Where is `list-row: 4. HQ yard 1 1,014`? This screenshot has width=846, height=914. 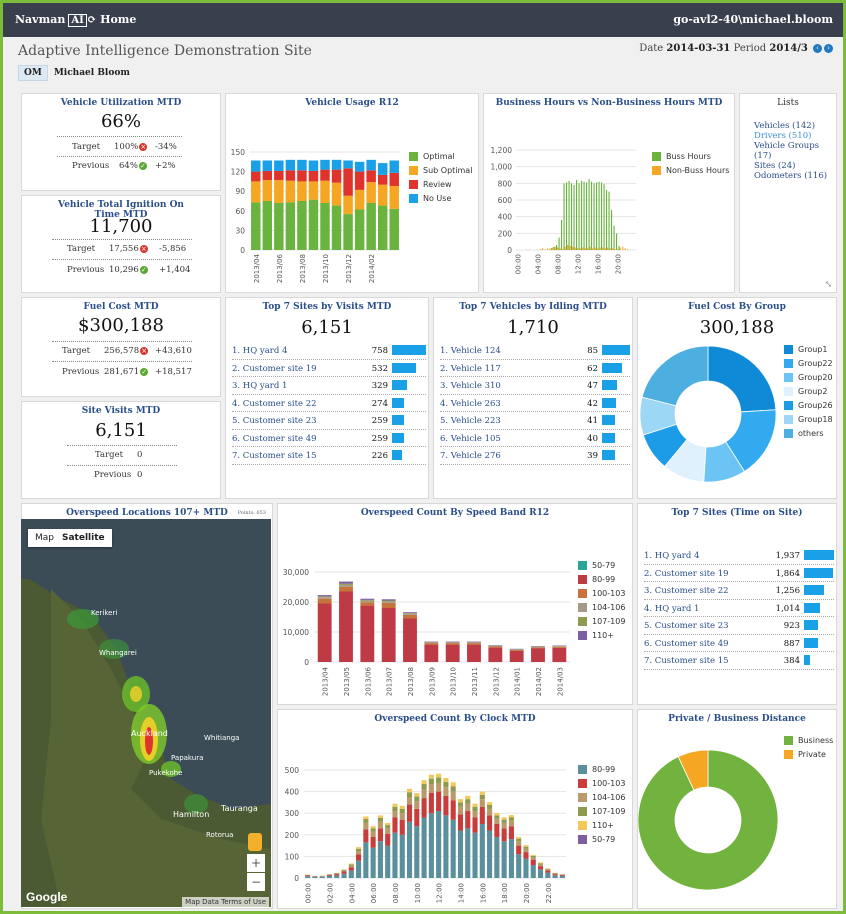
list-row: 4. HQ yard 1 1,014 is located at coordinates (739, 608).